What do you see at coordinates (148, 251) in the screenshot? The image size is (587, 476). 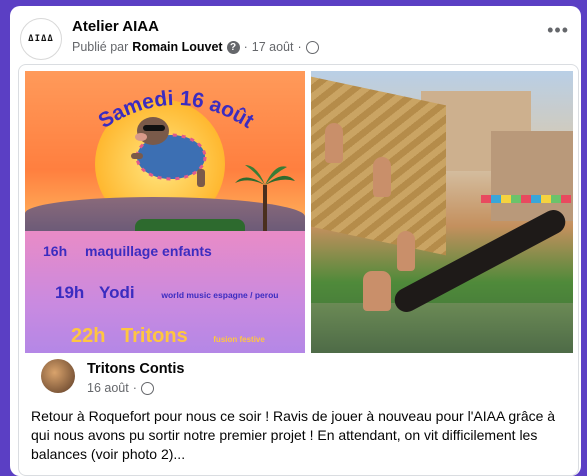 I see `poster-line-1-text: maquillage enfants` at bounding box center [148, 251].